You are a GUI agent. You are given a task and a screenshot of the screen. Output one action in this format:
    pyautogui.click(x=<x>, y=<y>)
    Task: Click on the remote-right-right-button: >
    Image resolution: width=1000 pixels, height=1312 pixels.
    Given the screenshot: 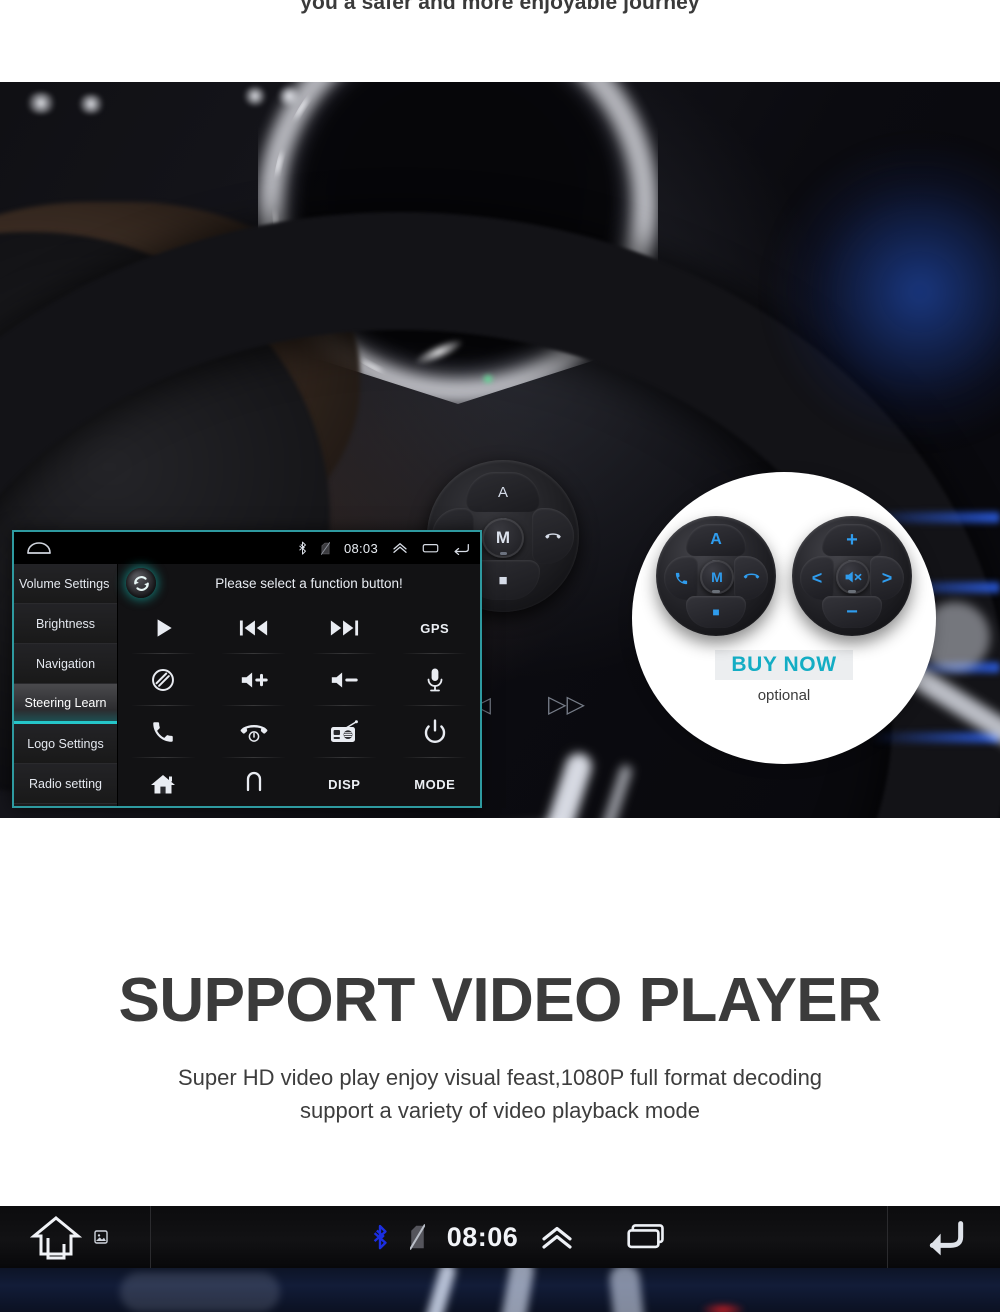 What is the action you would take?
    pyautogui.click(x=887, y=578)
    